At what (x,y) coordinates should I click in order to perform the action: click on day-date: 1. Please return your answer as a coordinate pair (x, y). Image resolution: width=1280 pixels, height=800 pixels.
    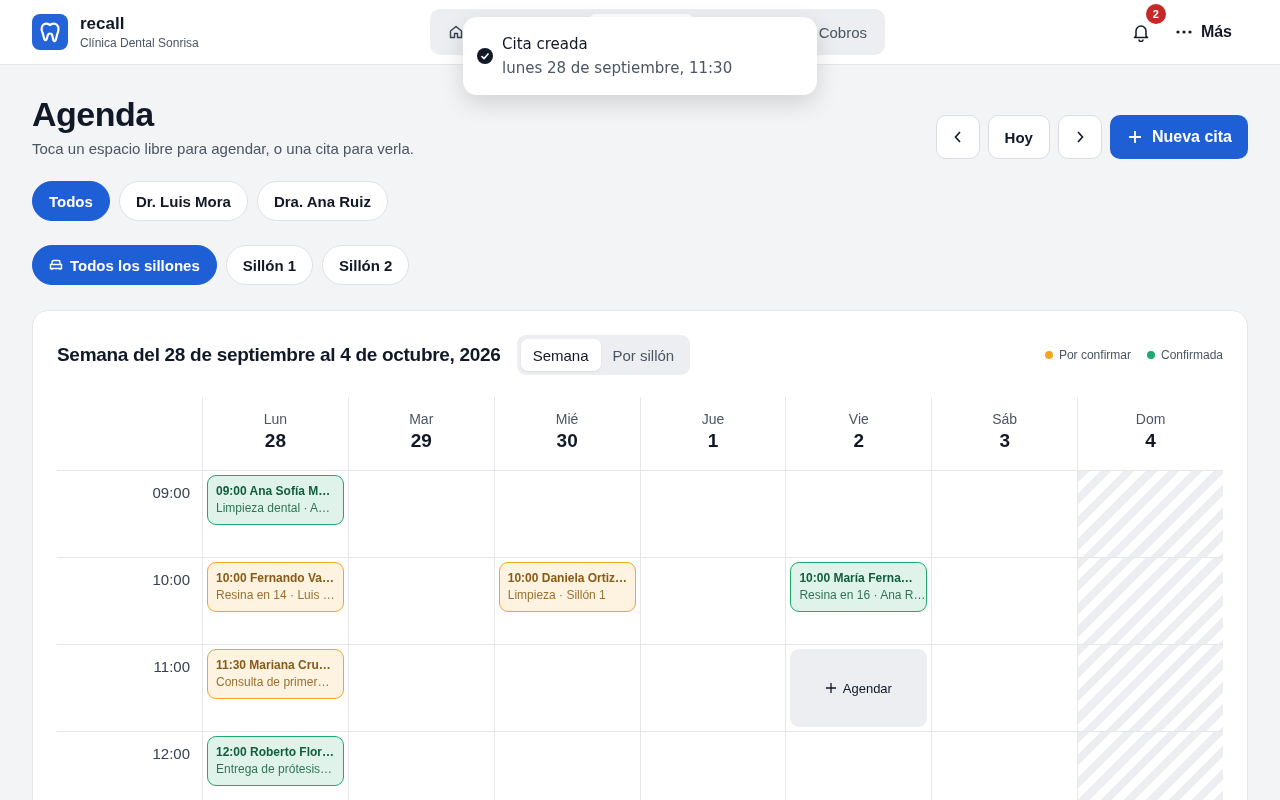
    Looking at the image, I should click on (713, 441).